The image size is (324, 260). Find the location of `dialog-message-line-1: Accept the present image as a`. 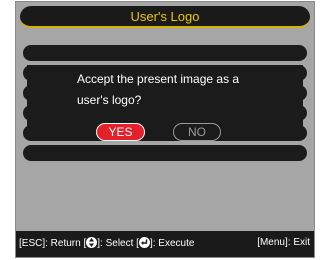

dialog-message-line-1: Accept the present image as a is located at coordinates (158, 79).